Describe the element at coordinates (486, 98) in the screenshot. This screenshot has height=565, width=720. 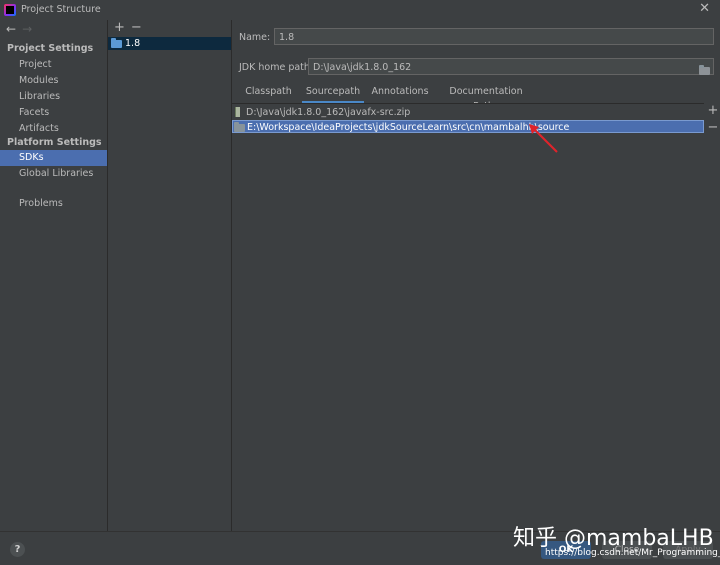
I see `tab-documentation-paths: Documentation Paths` at that location.